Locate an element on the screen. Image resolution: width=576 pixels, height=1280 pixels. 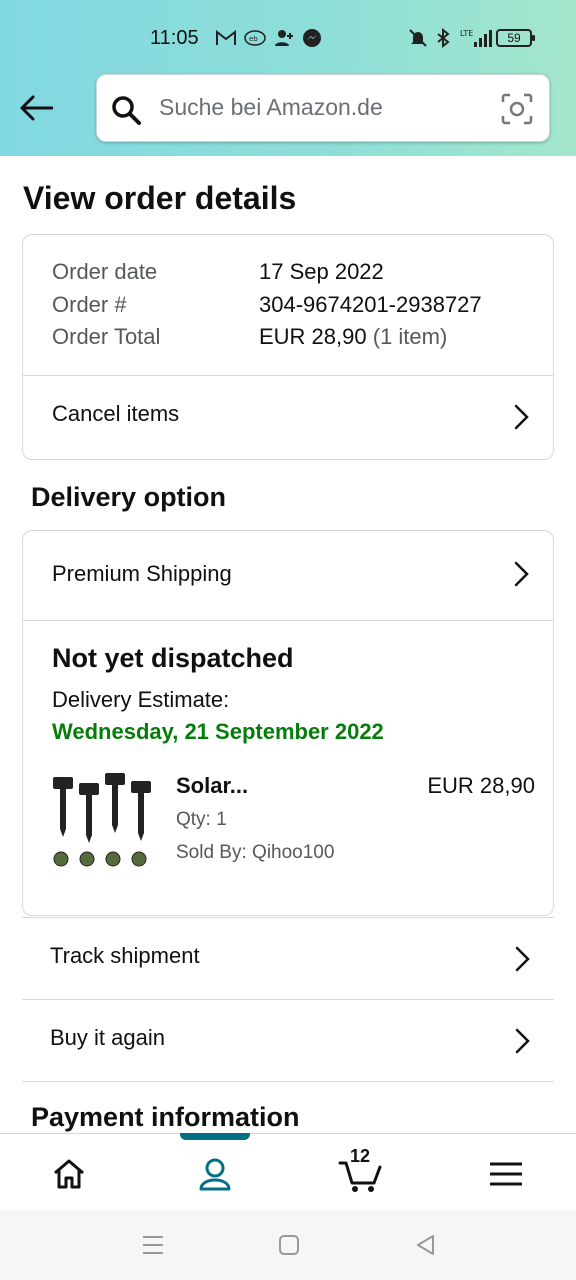
system-icons: LTE is located at coordinates (450, 38).